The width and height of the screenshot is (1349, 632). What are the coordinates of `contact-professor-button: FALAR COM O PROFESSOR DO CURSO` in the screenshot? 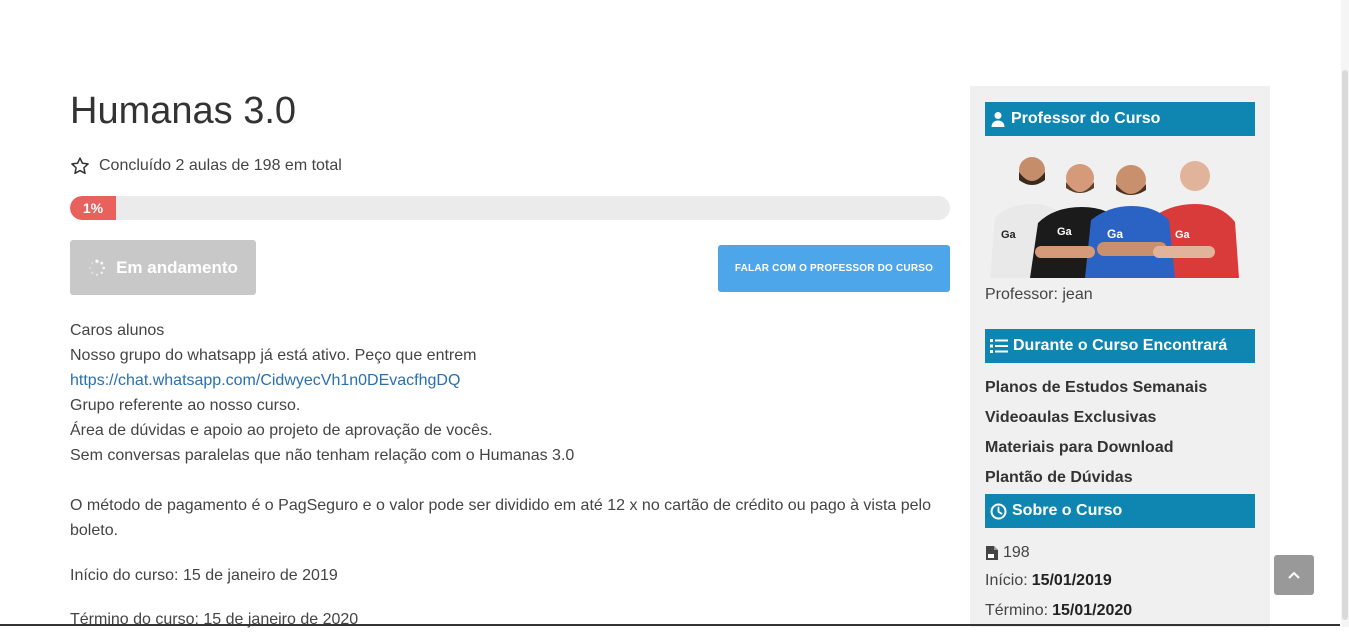 It's located at (834, 268).